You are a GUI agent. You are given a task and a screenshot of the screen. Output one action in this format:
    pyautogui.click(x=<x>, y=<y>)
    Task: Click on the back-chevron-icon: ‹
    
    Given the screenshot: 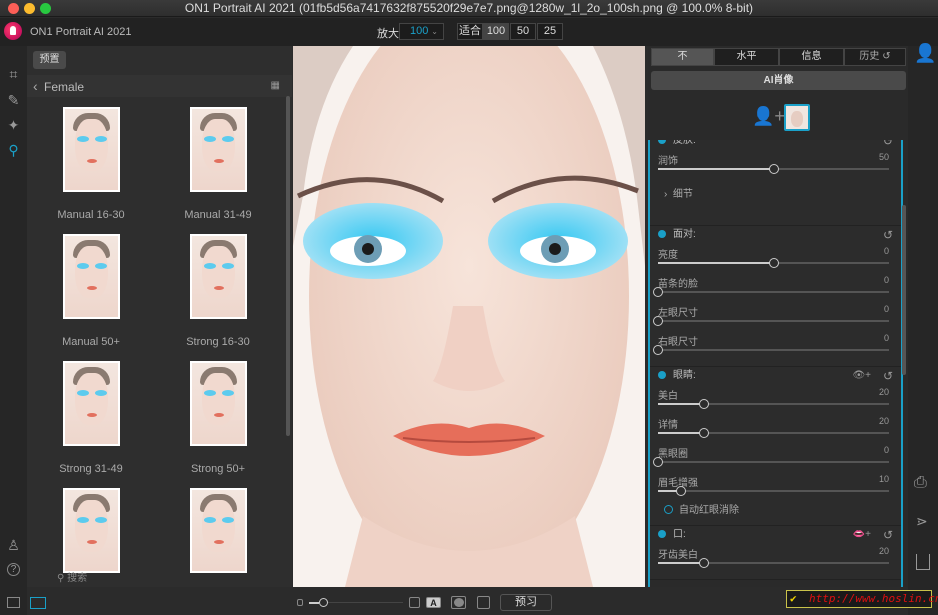 What is the action you would take?
    pyautogui.click(x=35, y=86)
    